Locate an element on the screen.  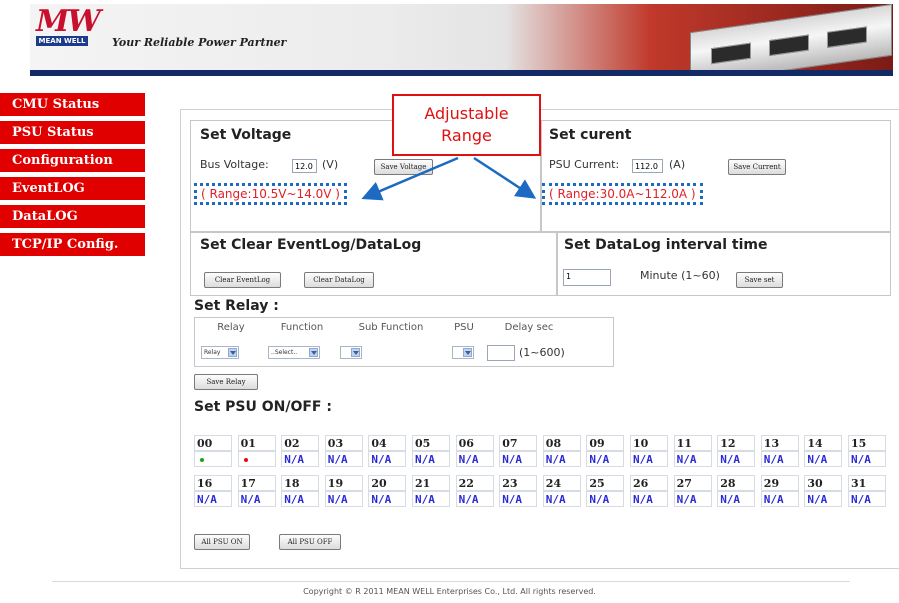
psu-id-23: 23 is located at coordinates (518, 483).